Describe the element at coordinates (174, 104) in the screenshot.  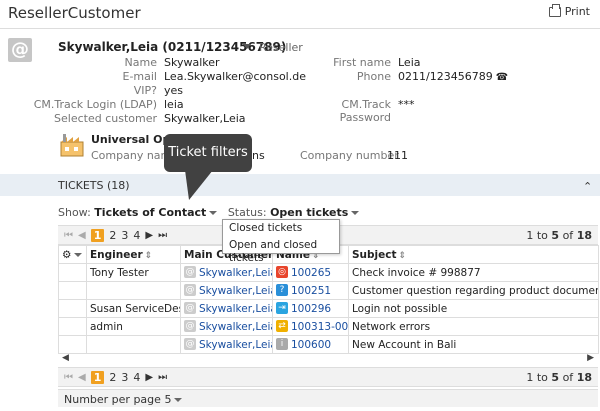
I see `field-value-ldap: leia` at that location.